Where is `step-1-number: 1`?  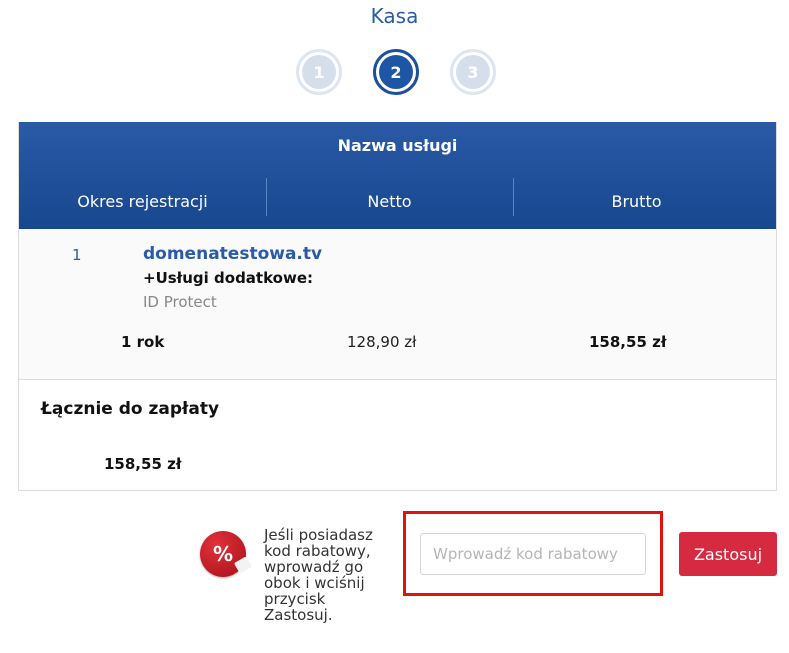 step-1-number: 1 is located at coordinates (319, 72).